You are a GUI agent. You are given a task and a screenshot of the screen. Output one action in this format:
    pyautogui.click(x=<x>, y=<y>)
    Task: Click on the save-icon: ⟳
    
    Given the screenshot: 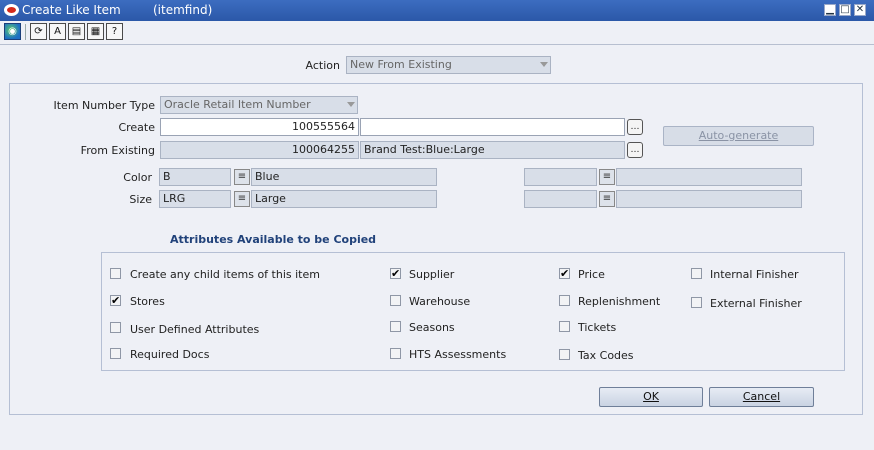 What is the action you would take?
    pyautogui.click(x=38, y=31)
    